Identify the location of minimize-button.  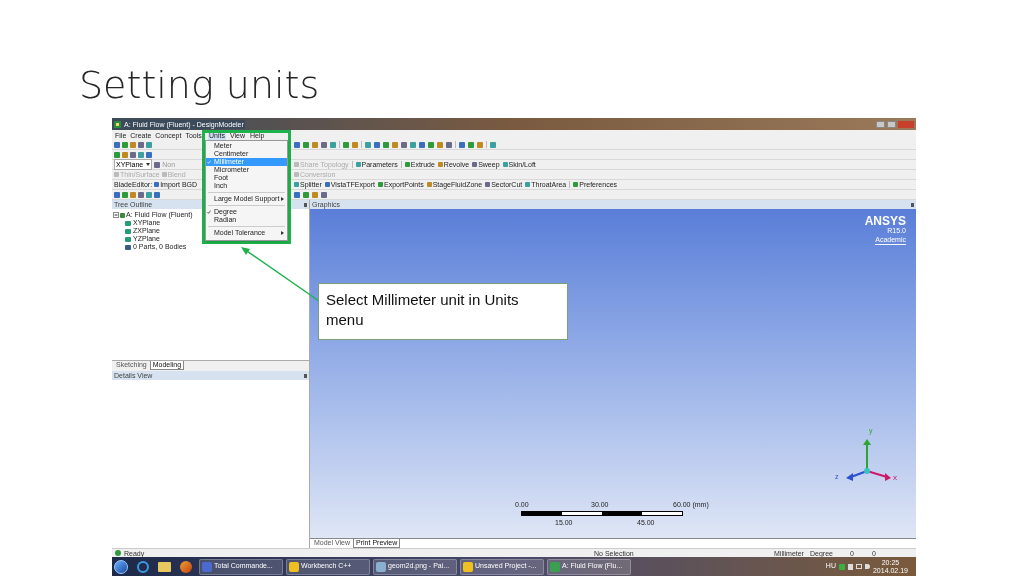
(880, 124).